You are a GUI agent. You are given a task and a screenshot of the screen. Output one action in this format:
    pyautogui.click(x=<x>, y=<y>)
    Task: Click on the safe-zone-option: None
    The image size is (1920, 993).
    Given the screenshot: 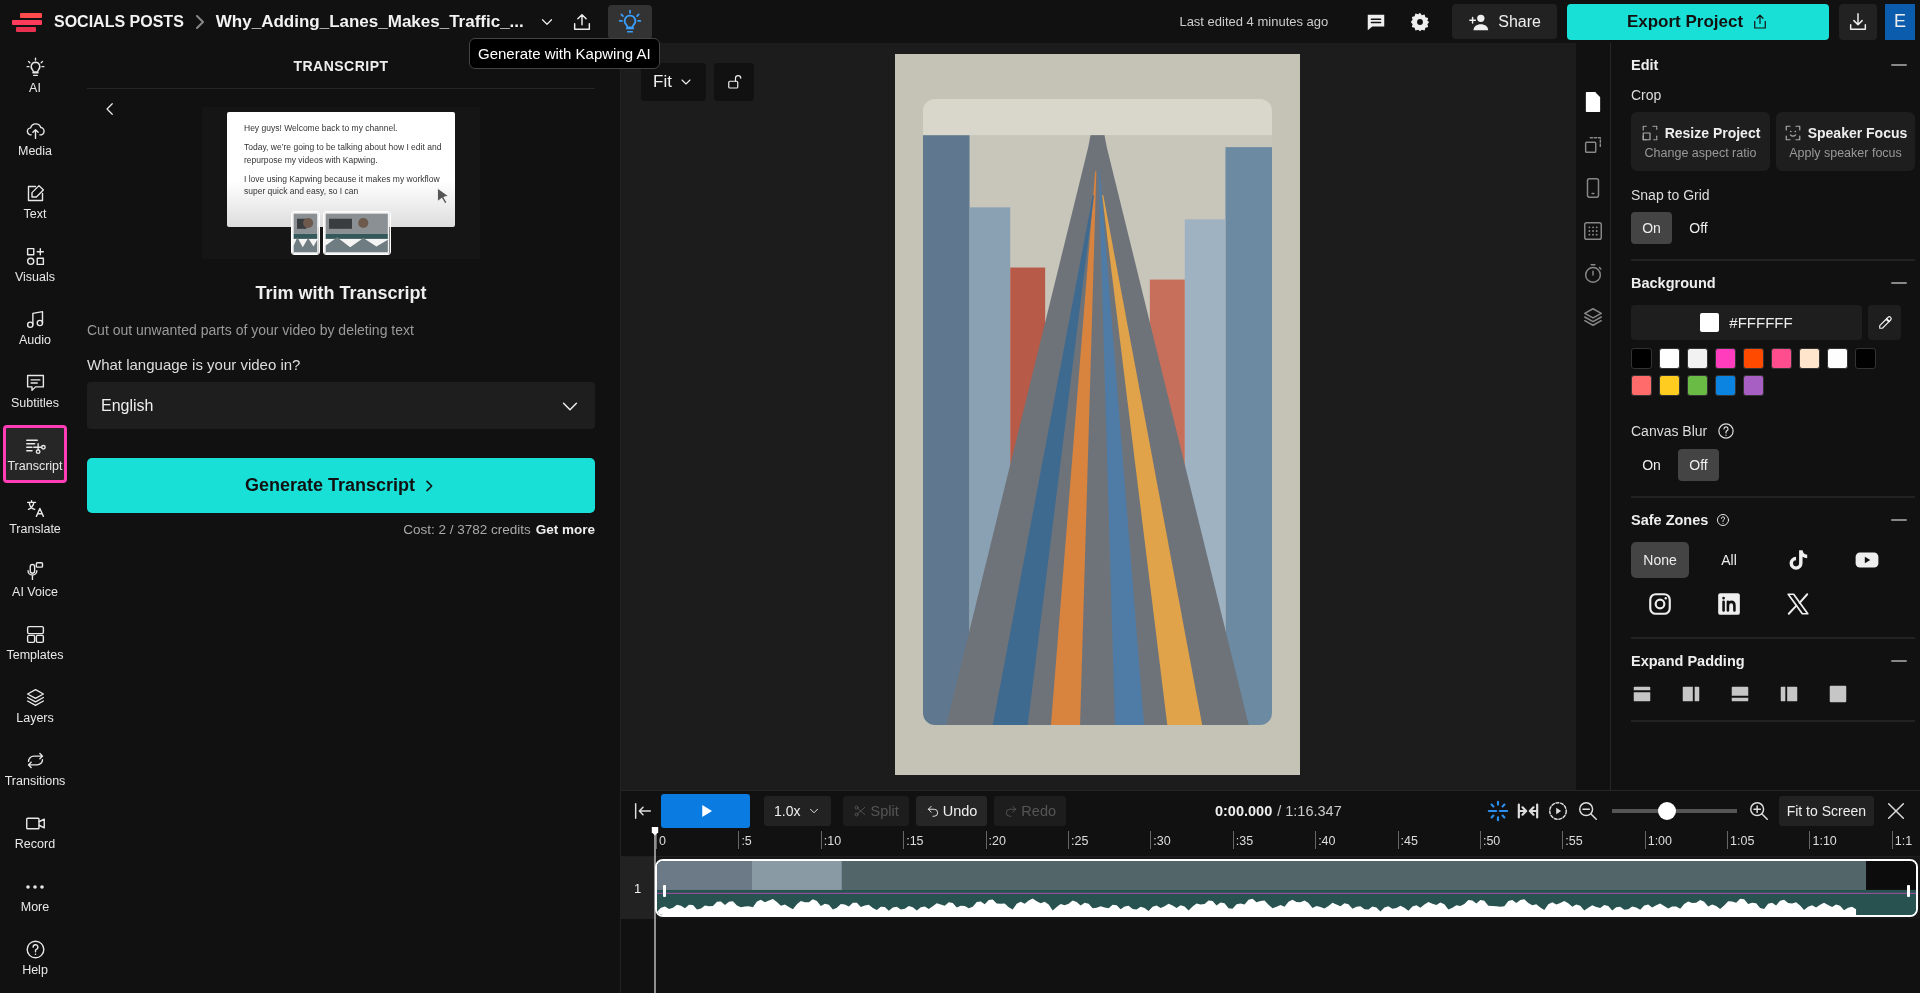 What is the action you would take?
    pyautogui.click(x=1660, y=560)
    